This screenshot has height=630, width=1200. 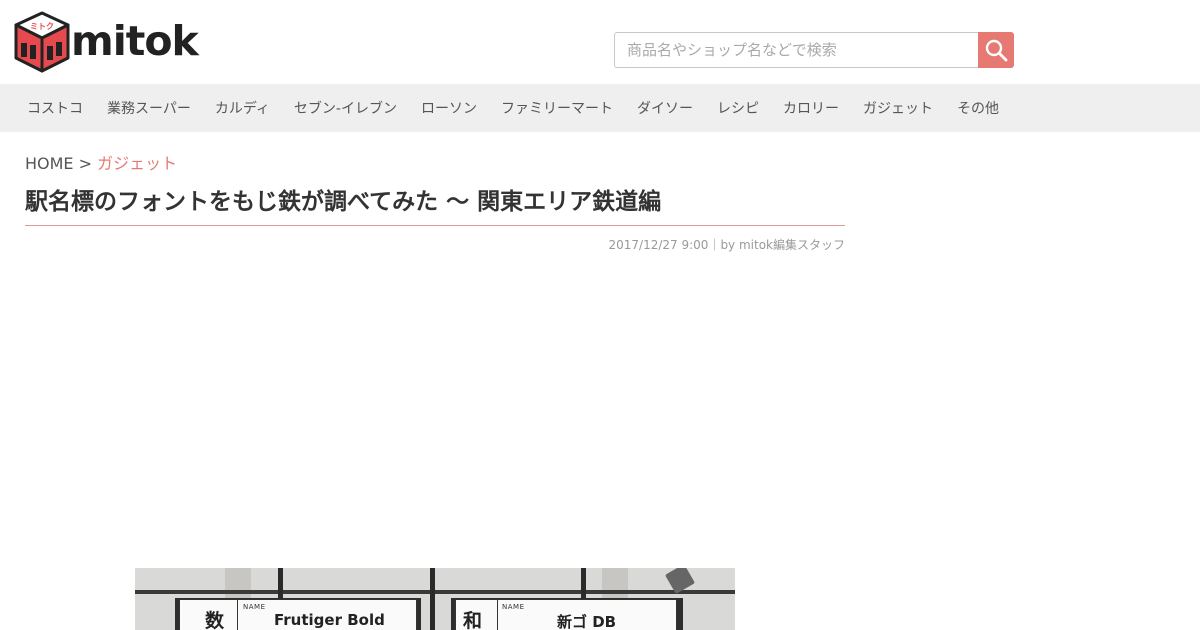 I want to click on sign-font-name: 新ゴ DB, so click(x=587, y=621).